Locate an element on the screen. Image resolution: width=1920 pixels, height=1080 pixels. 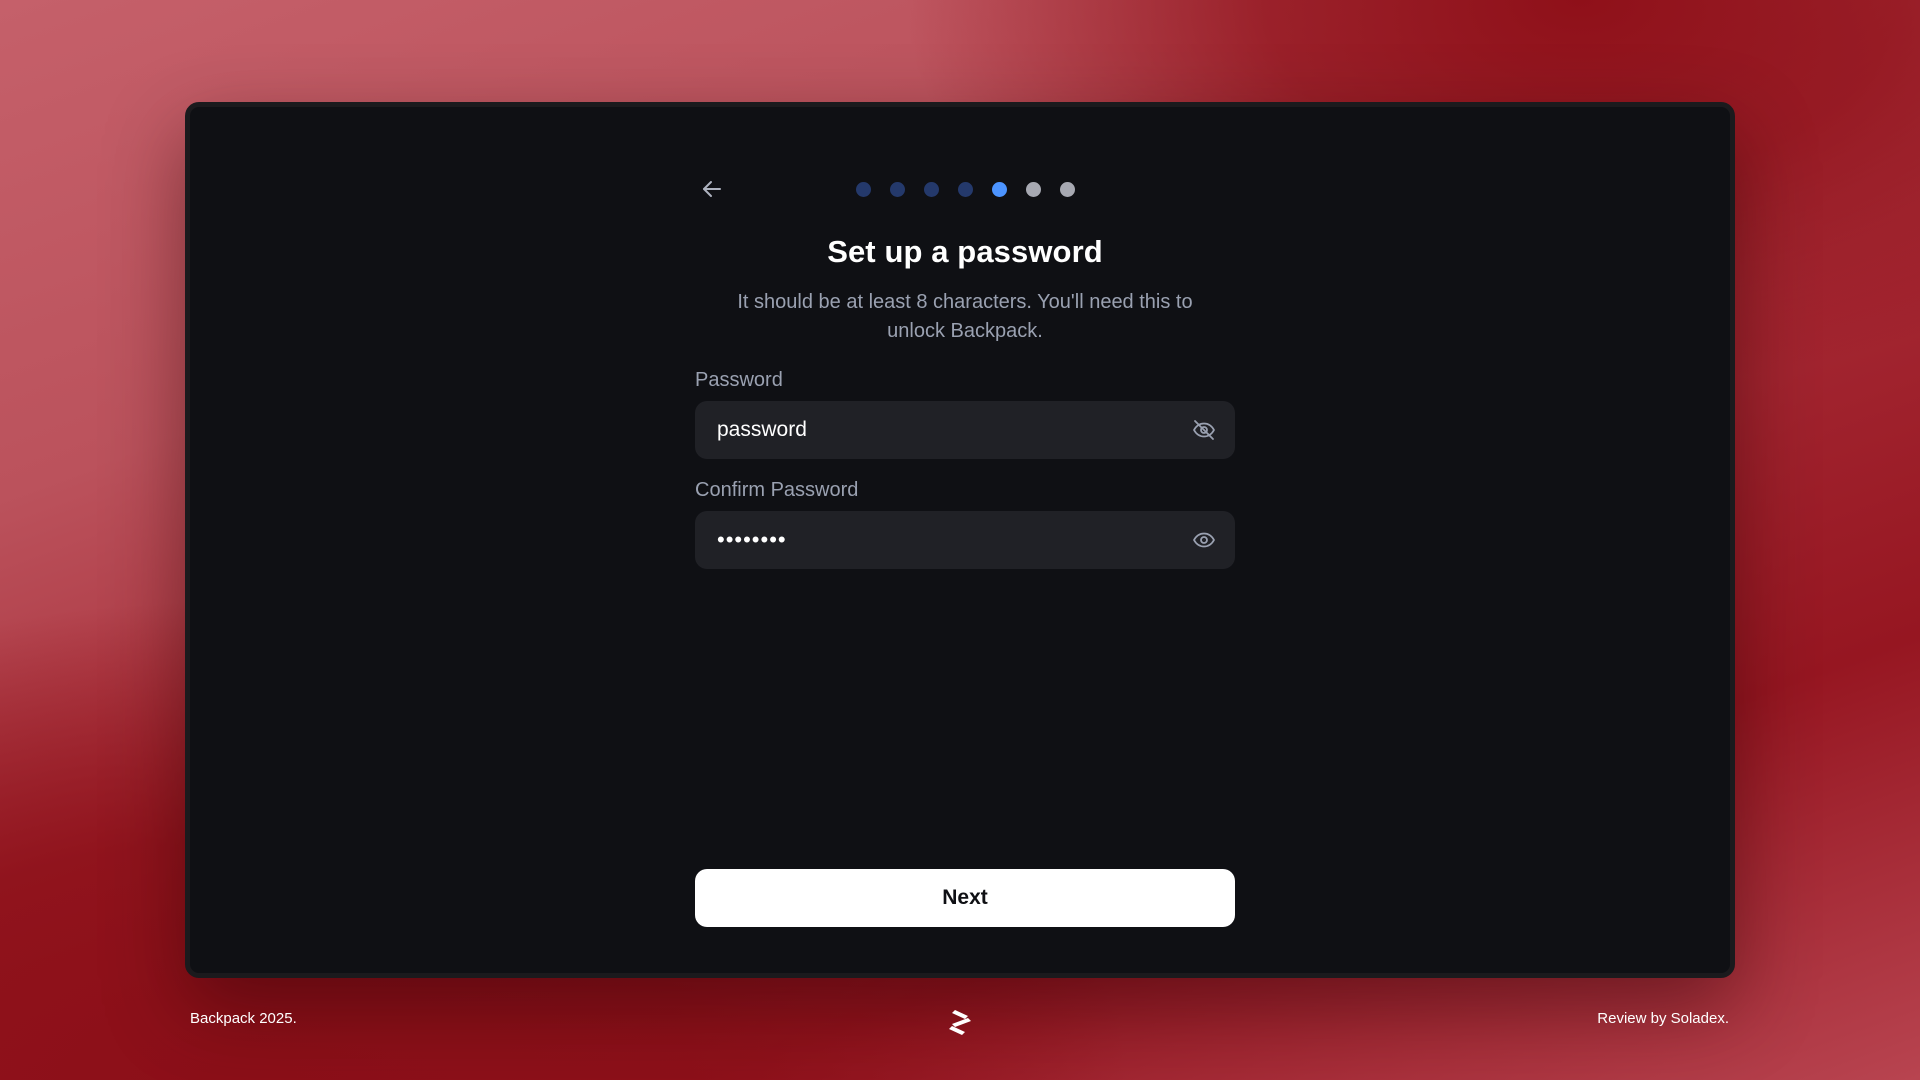
progress-stepper is located at coordinates (965, 189).